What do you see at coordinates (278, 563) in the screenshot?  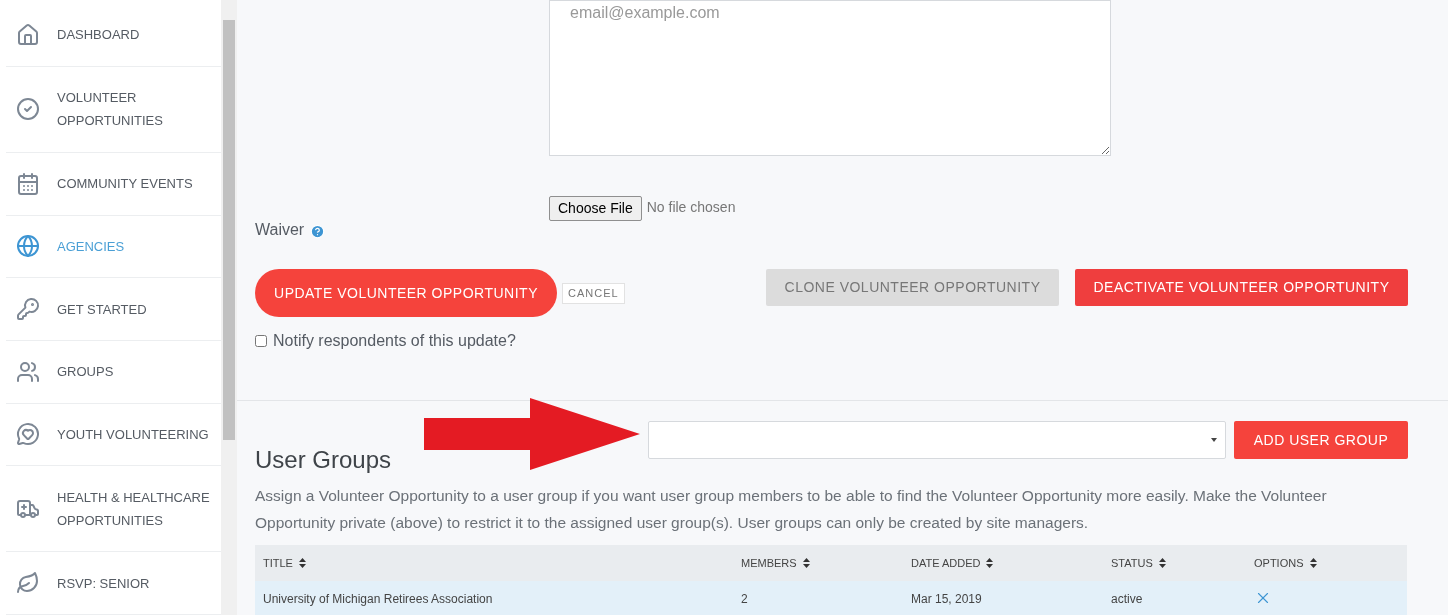 I see `column-header: TITLE` at bounding box center [278, 563].